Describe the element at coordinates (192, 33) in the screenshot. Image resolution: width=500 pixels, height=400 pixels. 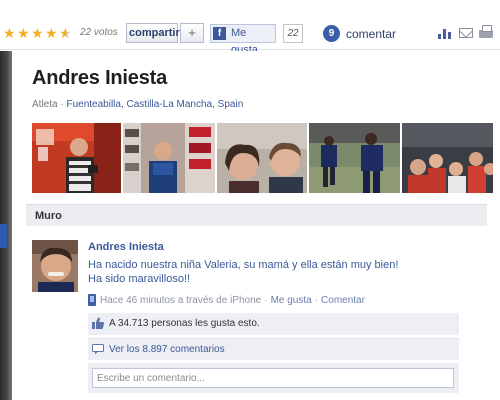
I see `share-plus-button: +` at that location.